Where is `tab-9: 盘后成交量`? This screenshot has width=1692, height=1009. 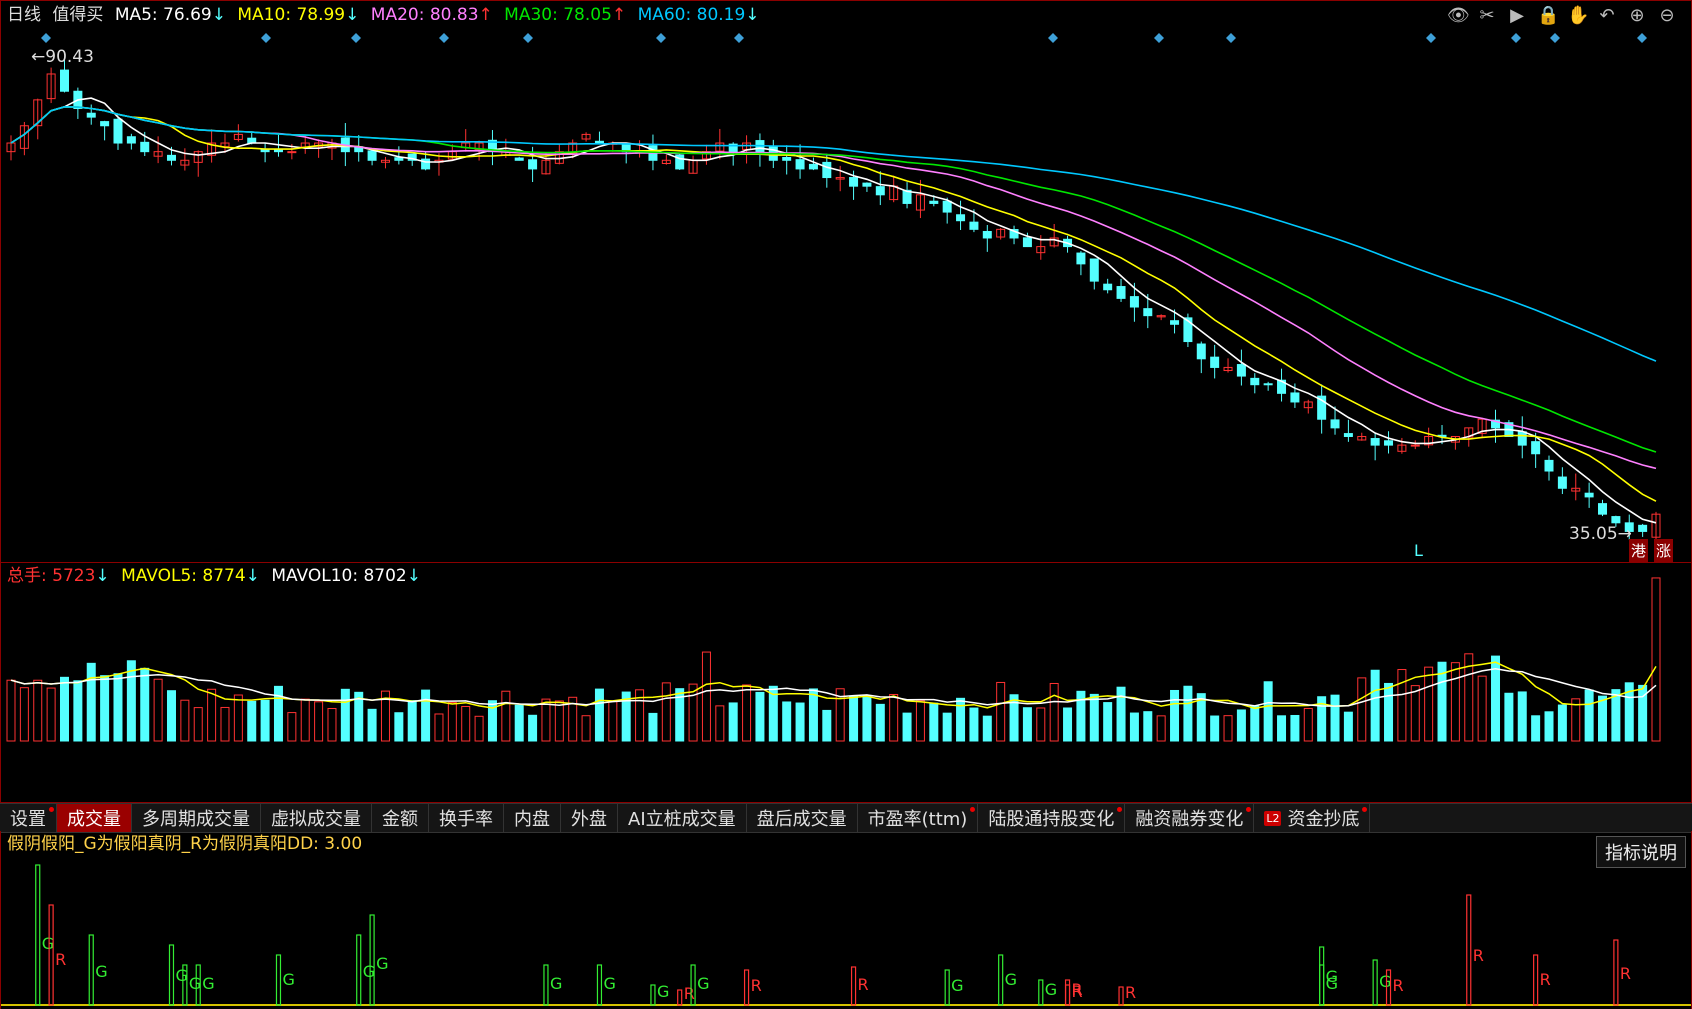
tab-9: 盘后成交量 is located at coordinates (802, 818).